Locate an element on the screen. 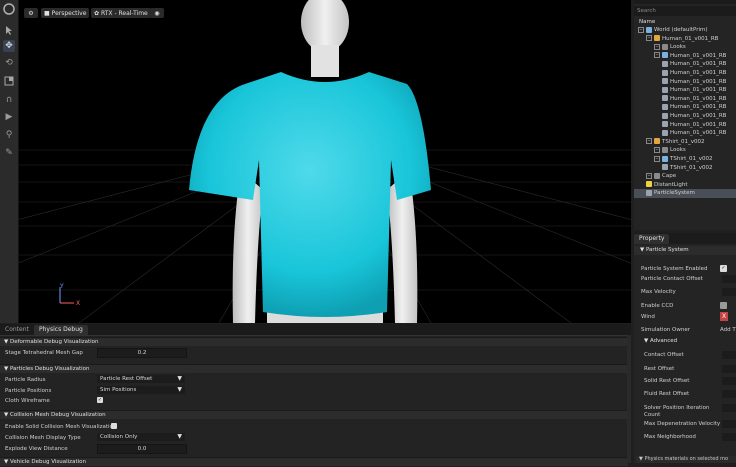  vehicle-section-header: ▼ Vehicle Debug Visualization is located at coordinates (314, 461).